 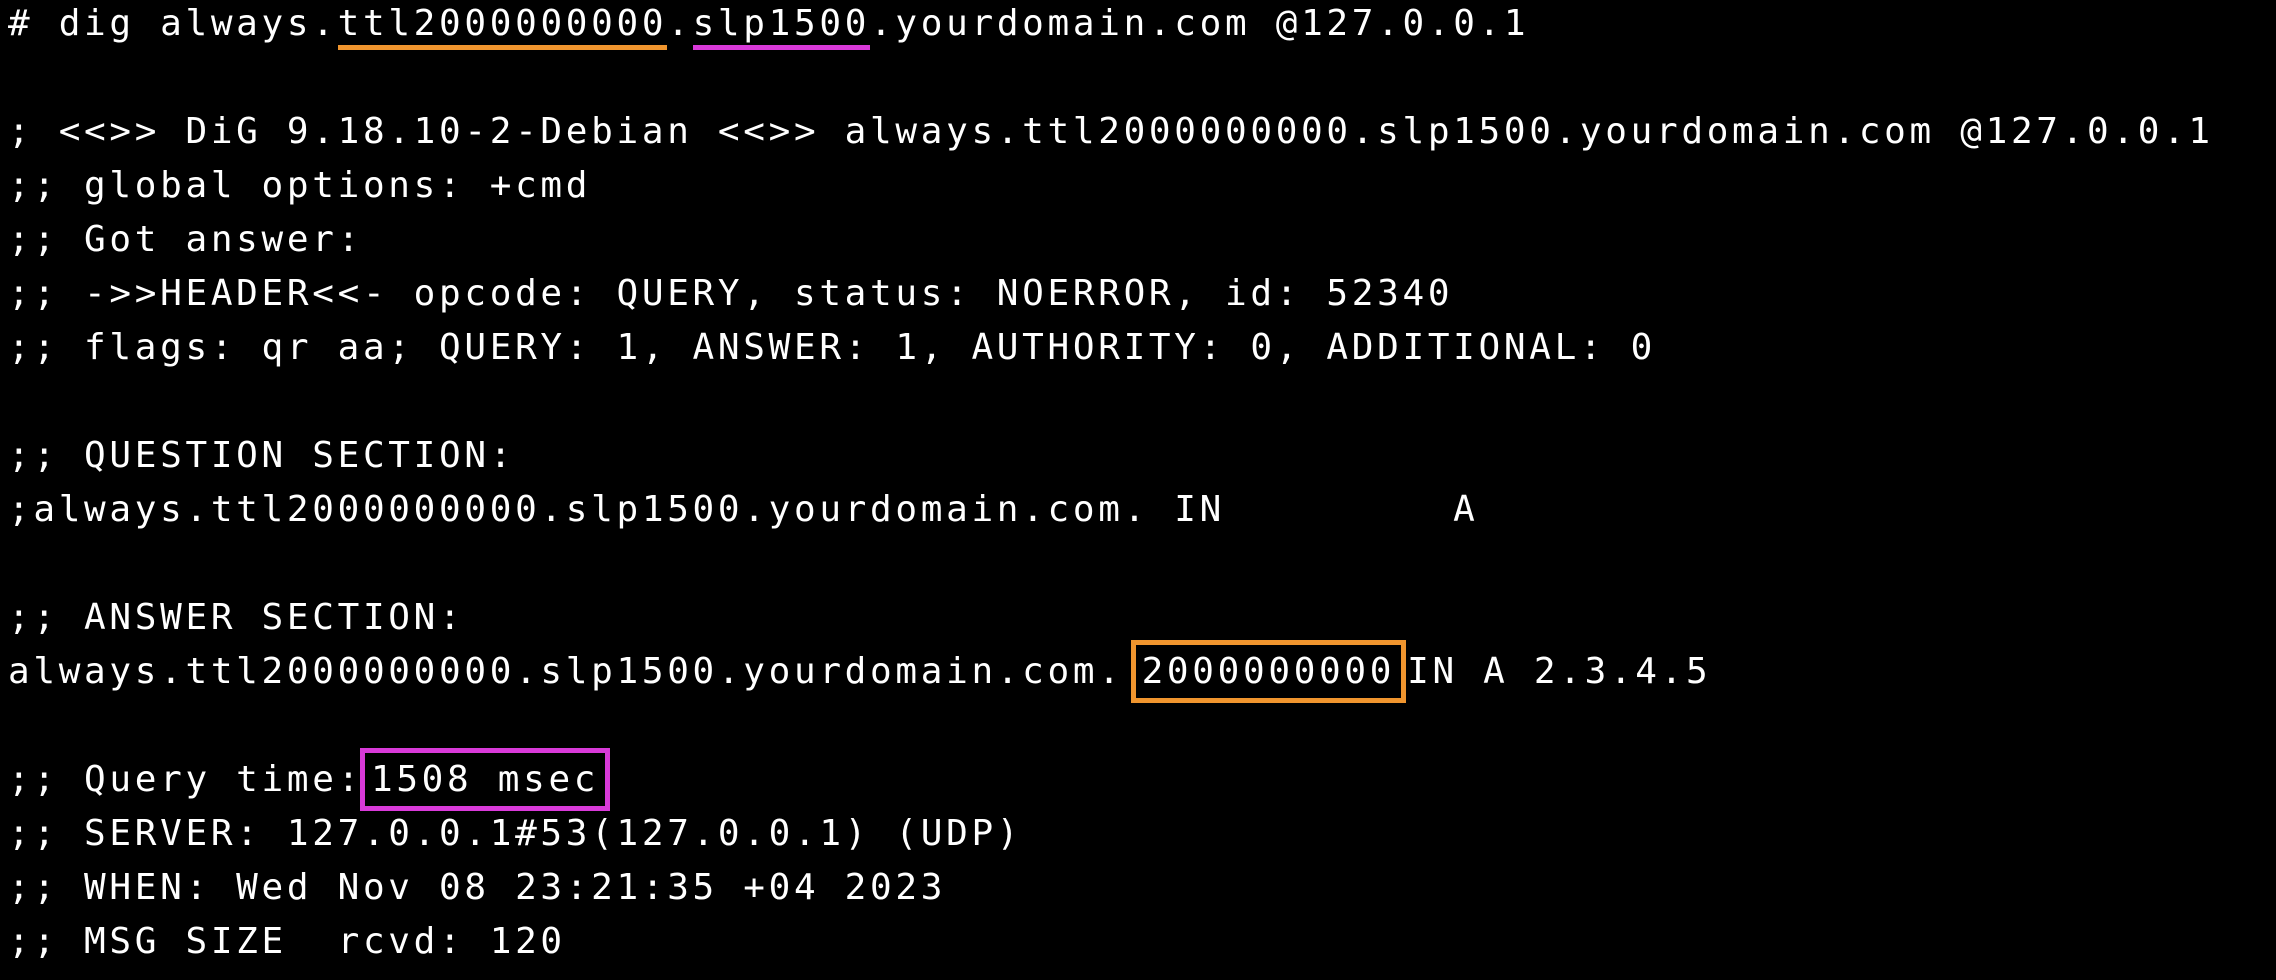 What do you see at coordinates (185, 239) in the screenshot?
I see `got-answer-line: ;; Got answer:` at bounding box center [185, 239].